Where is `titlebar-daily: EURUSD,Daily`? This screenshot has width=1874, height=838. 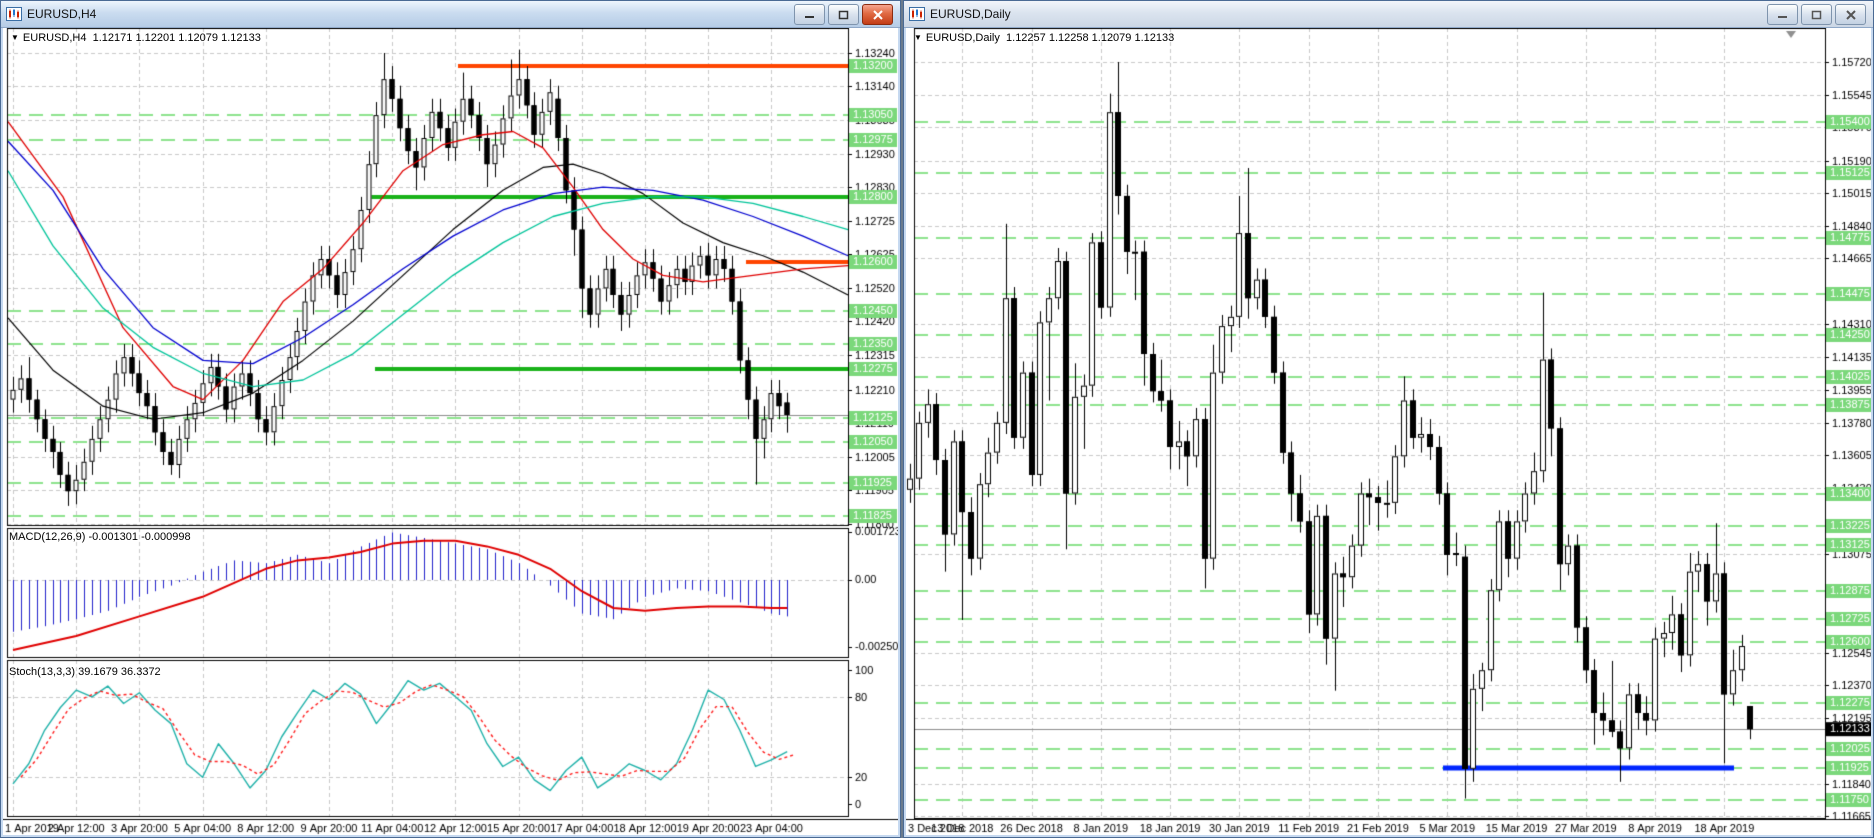 titlebar-daily: EURUSD,Daily is located at coordinates (1388, 14).